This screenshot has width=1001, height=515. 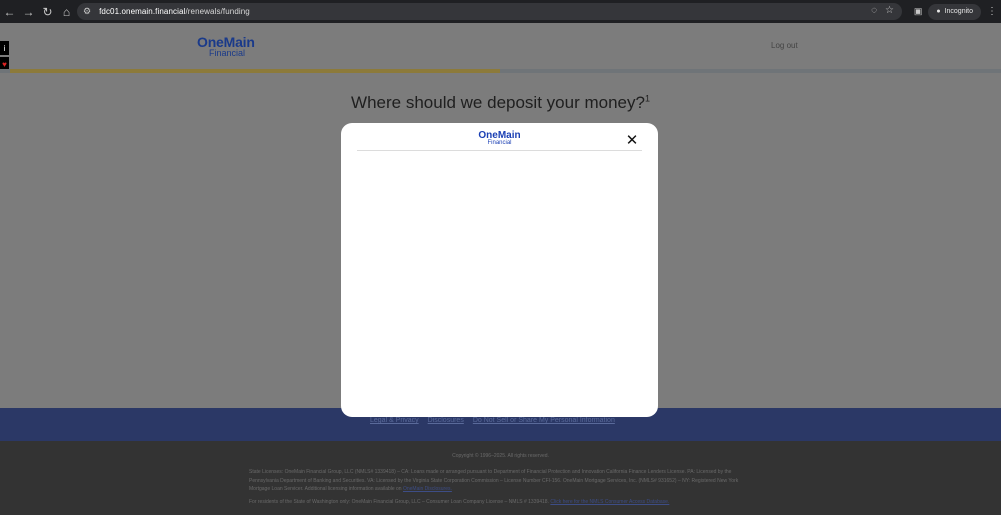 What do you see at coordinates (66, 11) in the screenshot?
I see `home-icon: ⌂` at bounding box center [66, 11].